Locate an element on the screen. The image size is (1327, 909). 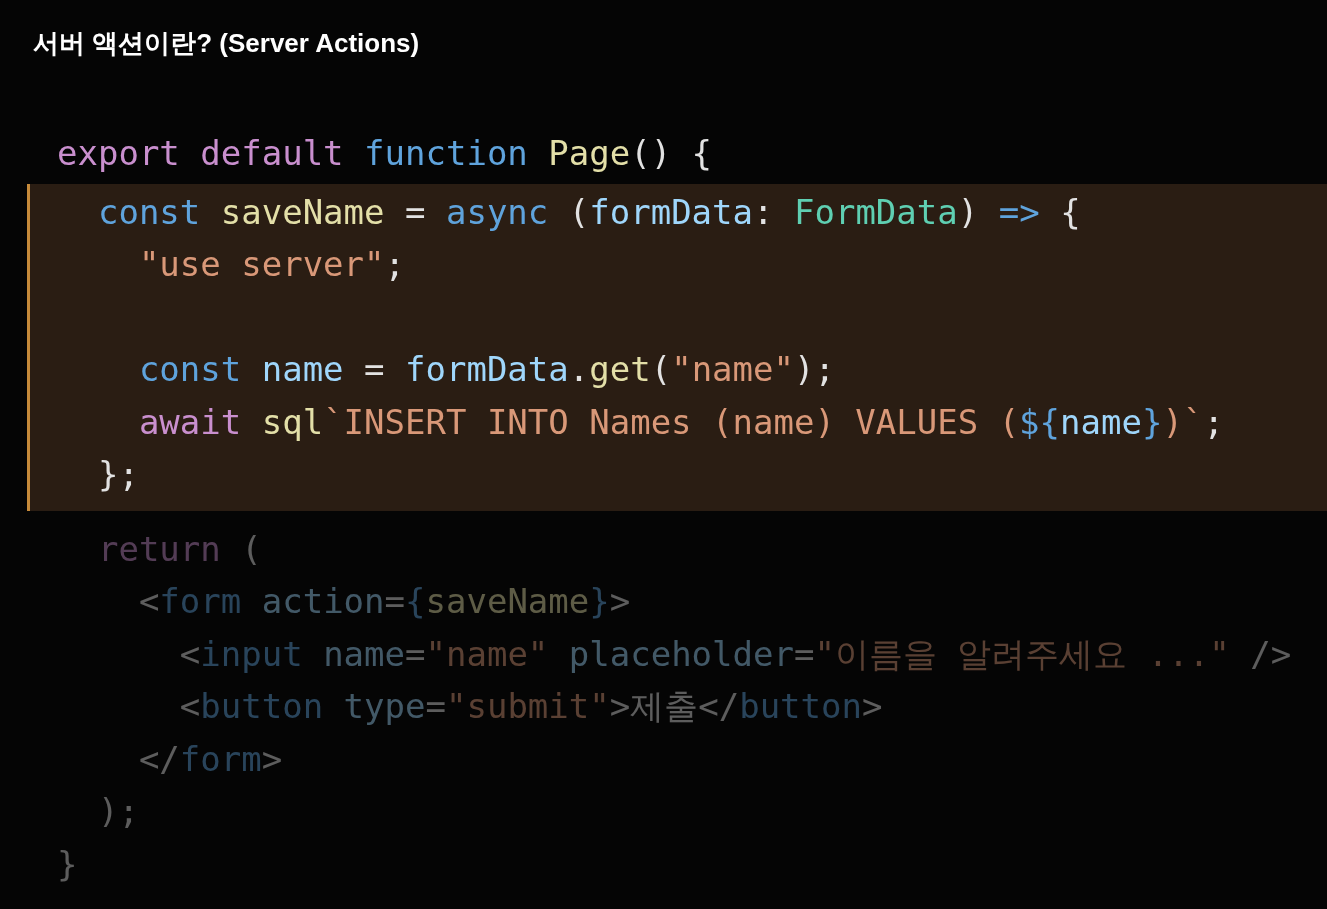
slide-title: 서버 액션이란? (Server Actions) is located at coordinates (226, 43).